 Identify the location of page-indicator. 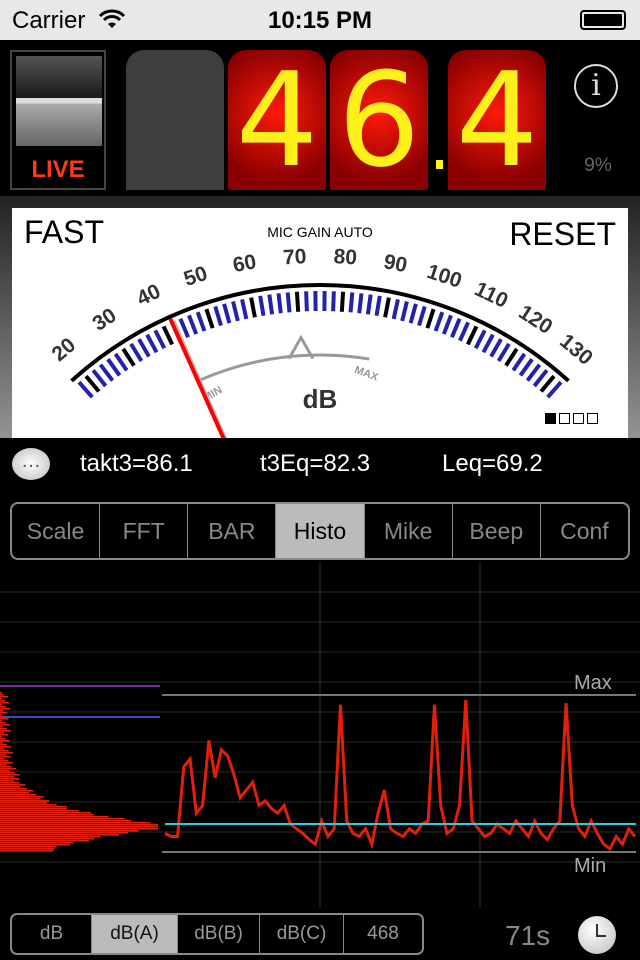
(571, 418).